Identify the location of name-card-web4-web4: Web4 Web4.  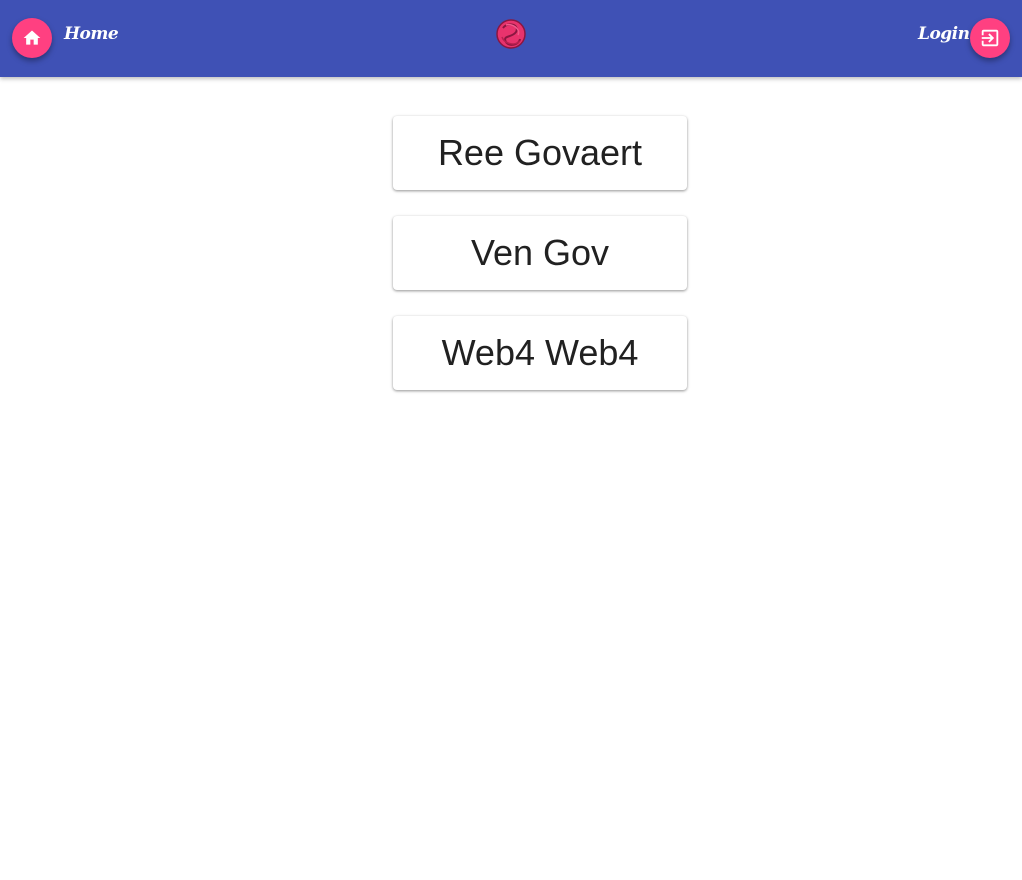
(540, 353).